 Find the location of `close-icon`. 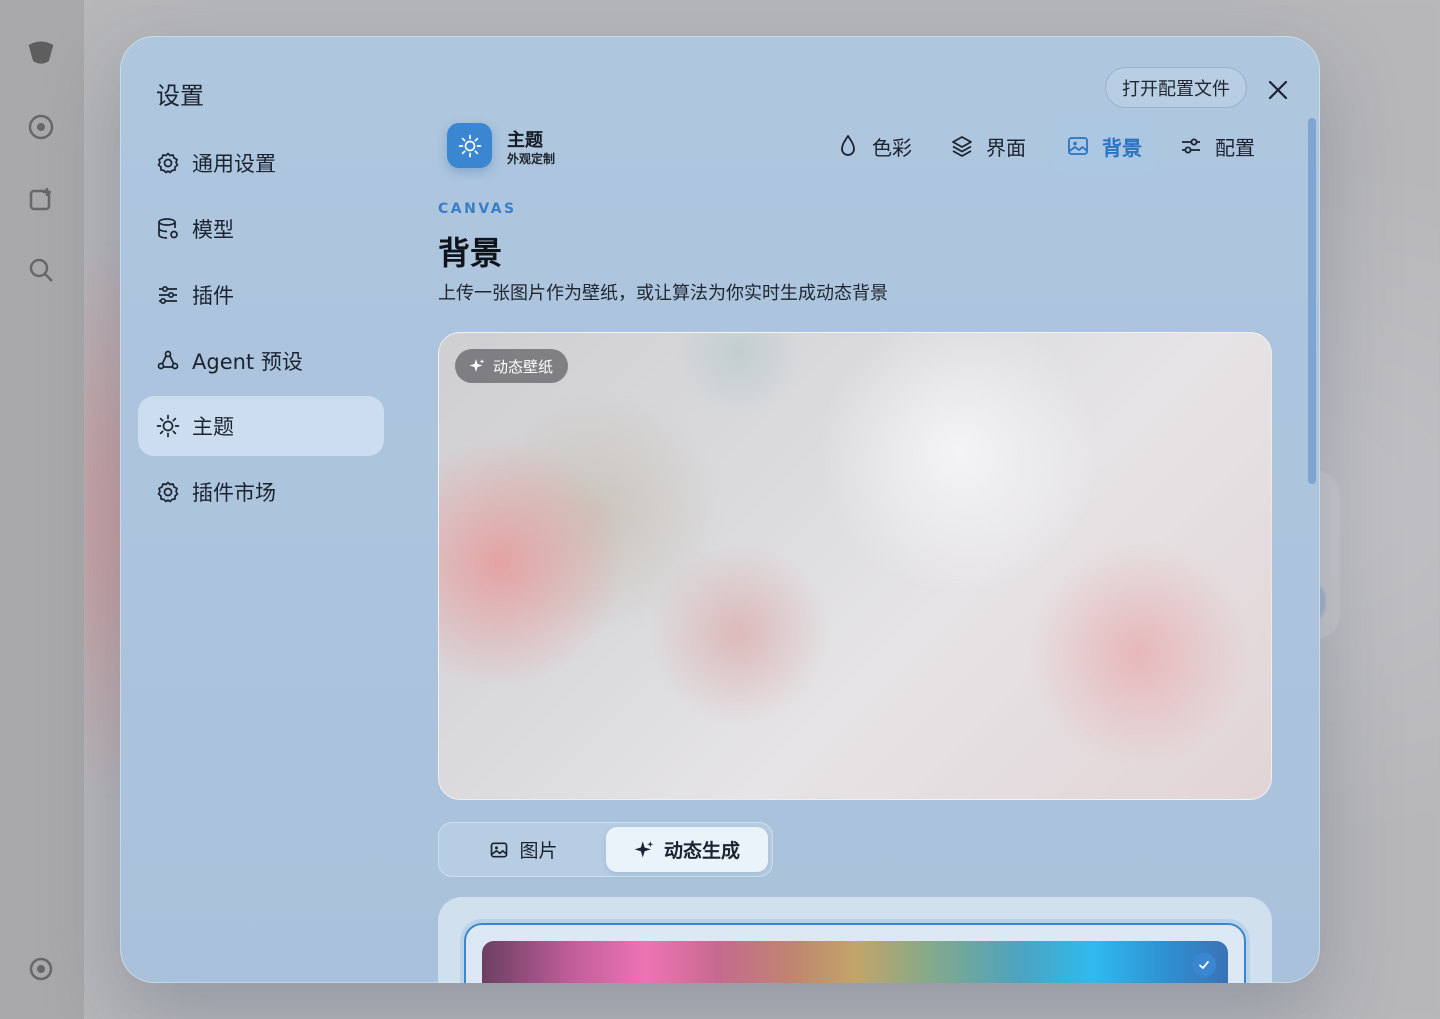

close-icon is located at coordinates (1278, 90).